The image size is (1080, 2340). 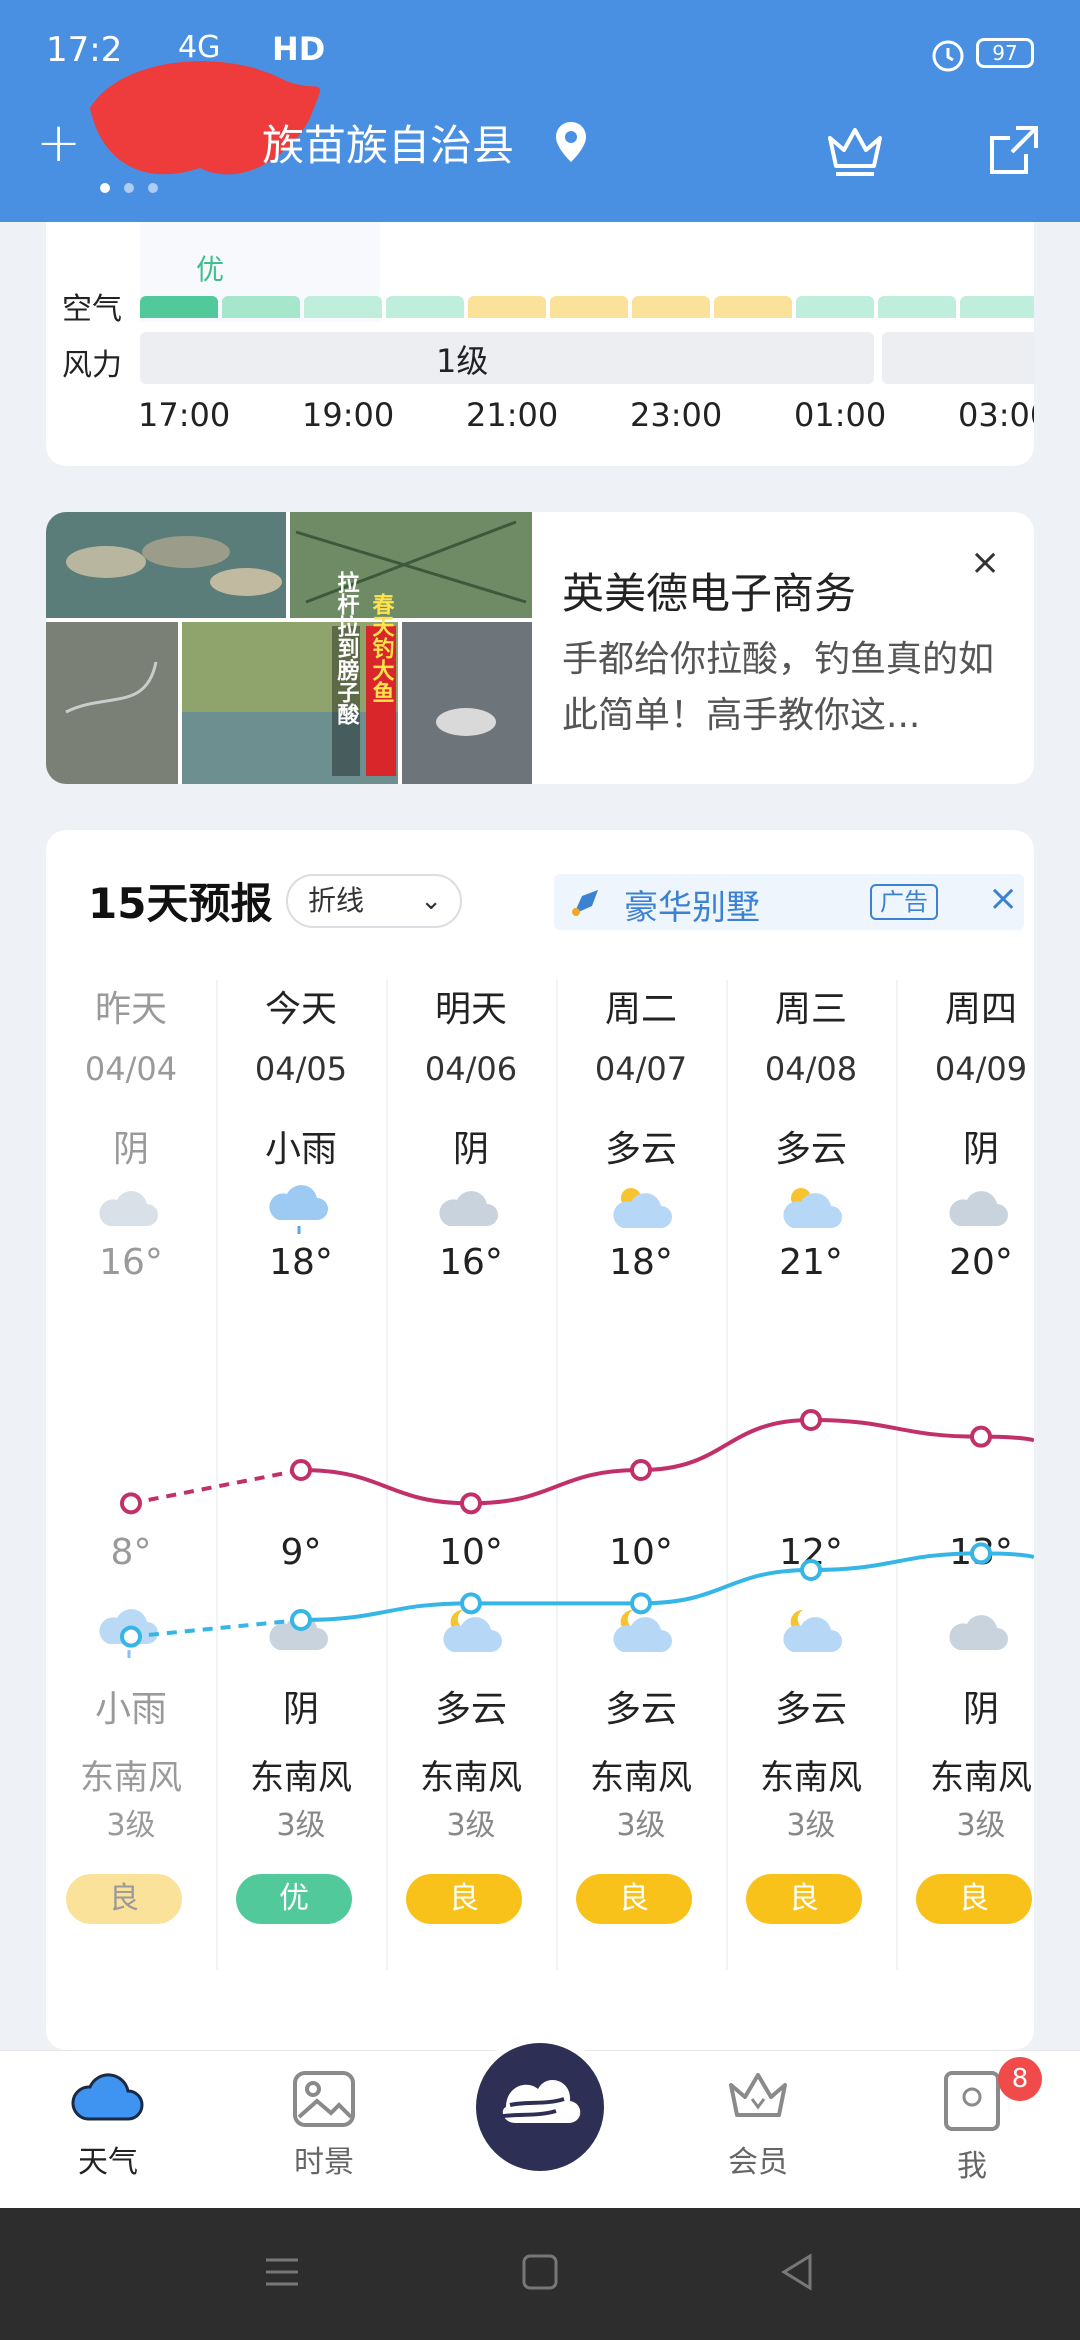 What do you see at coordinates (758, 2125) in the screenshot?
I see `nav-membership: 会员` at bounding box center [758, 2125].